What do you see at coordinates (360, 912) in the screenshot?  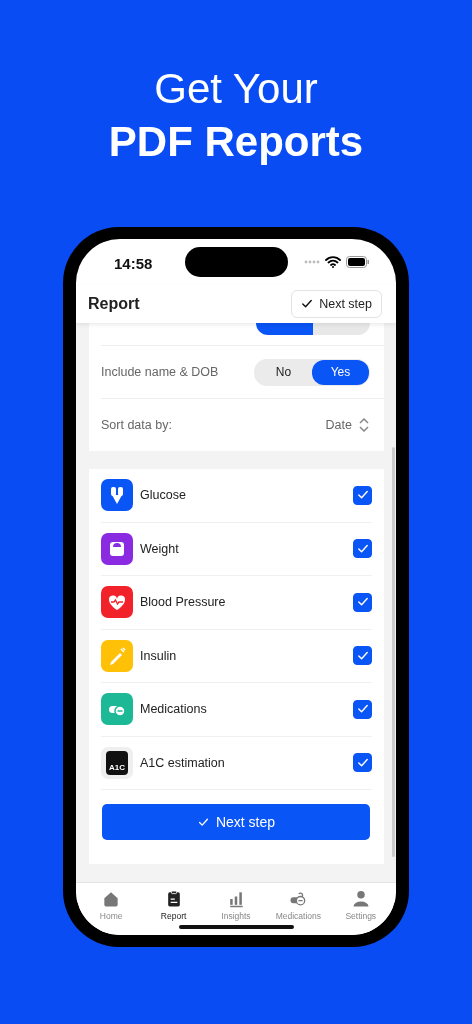 I see `tab-item: Settings` at bounding box center [360, 912].